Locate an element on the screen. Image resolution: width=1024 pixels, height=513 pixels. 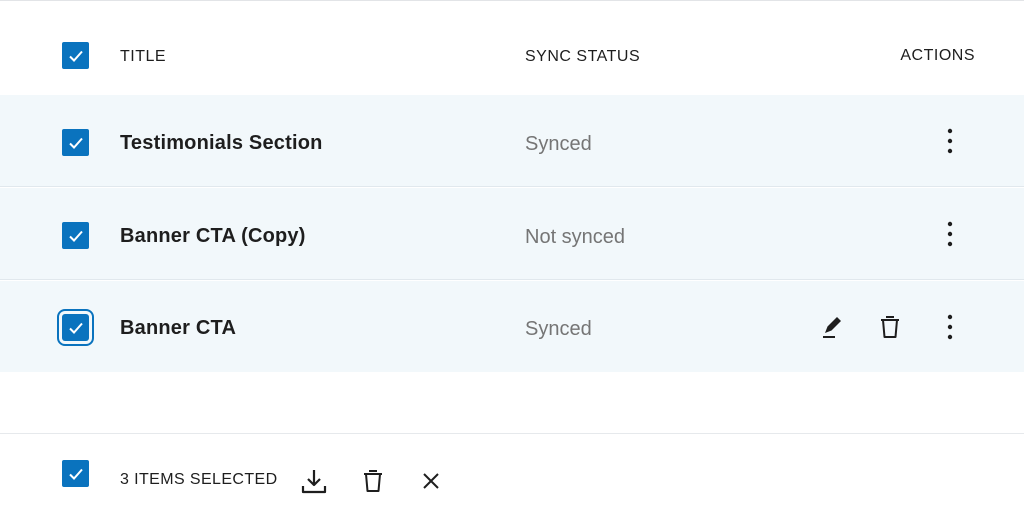
clear-selection-button is located at coordinates (431, 481).